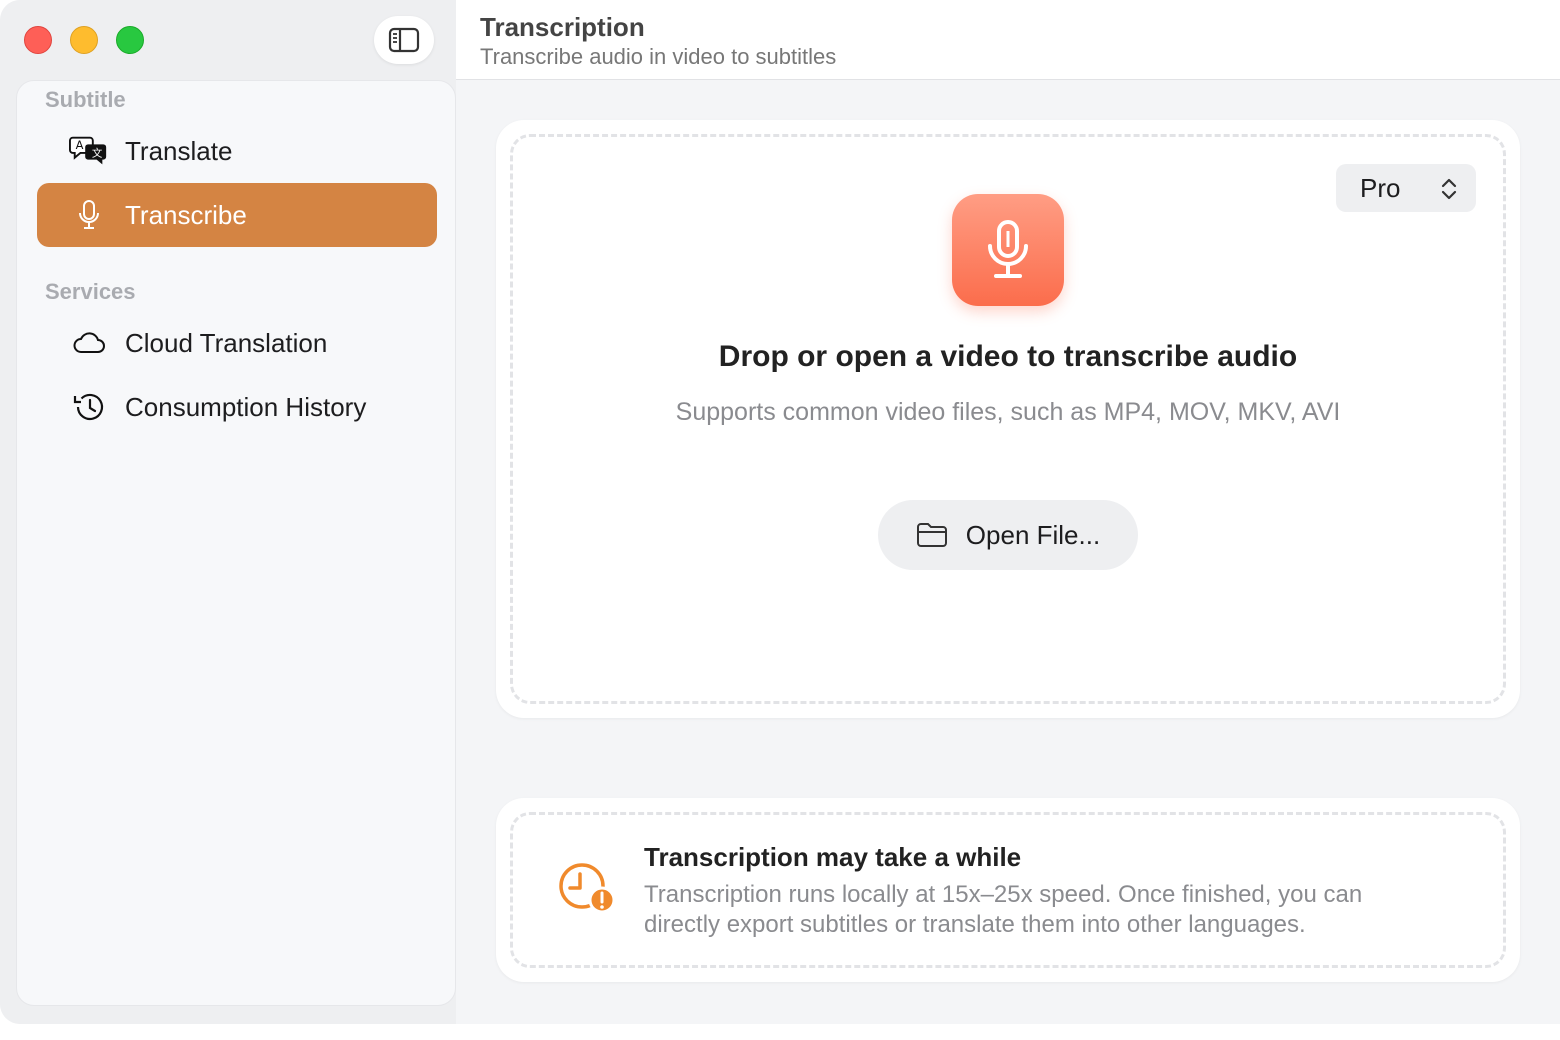 Image resolution: width=1560 pixels, height=1040 pixels. Describe the element at coordinates (179, 150) in the screenshot. I see `sidebar-item-label: Translate` at that location.